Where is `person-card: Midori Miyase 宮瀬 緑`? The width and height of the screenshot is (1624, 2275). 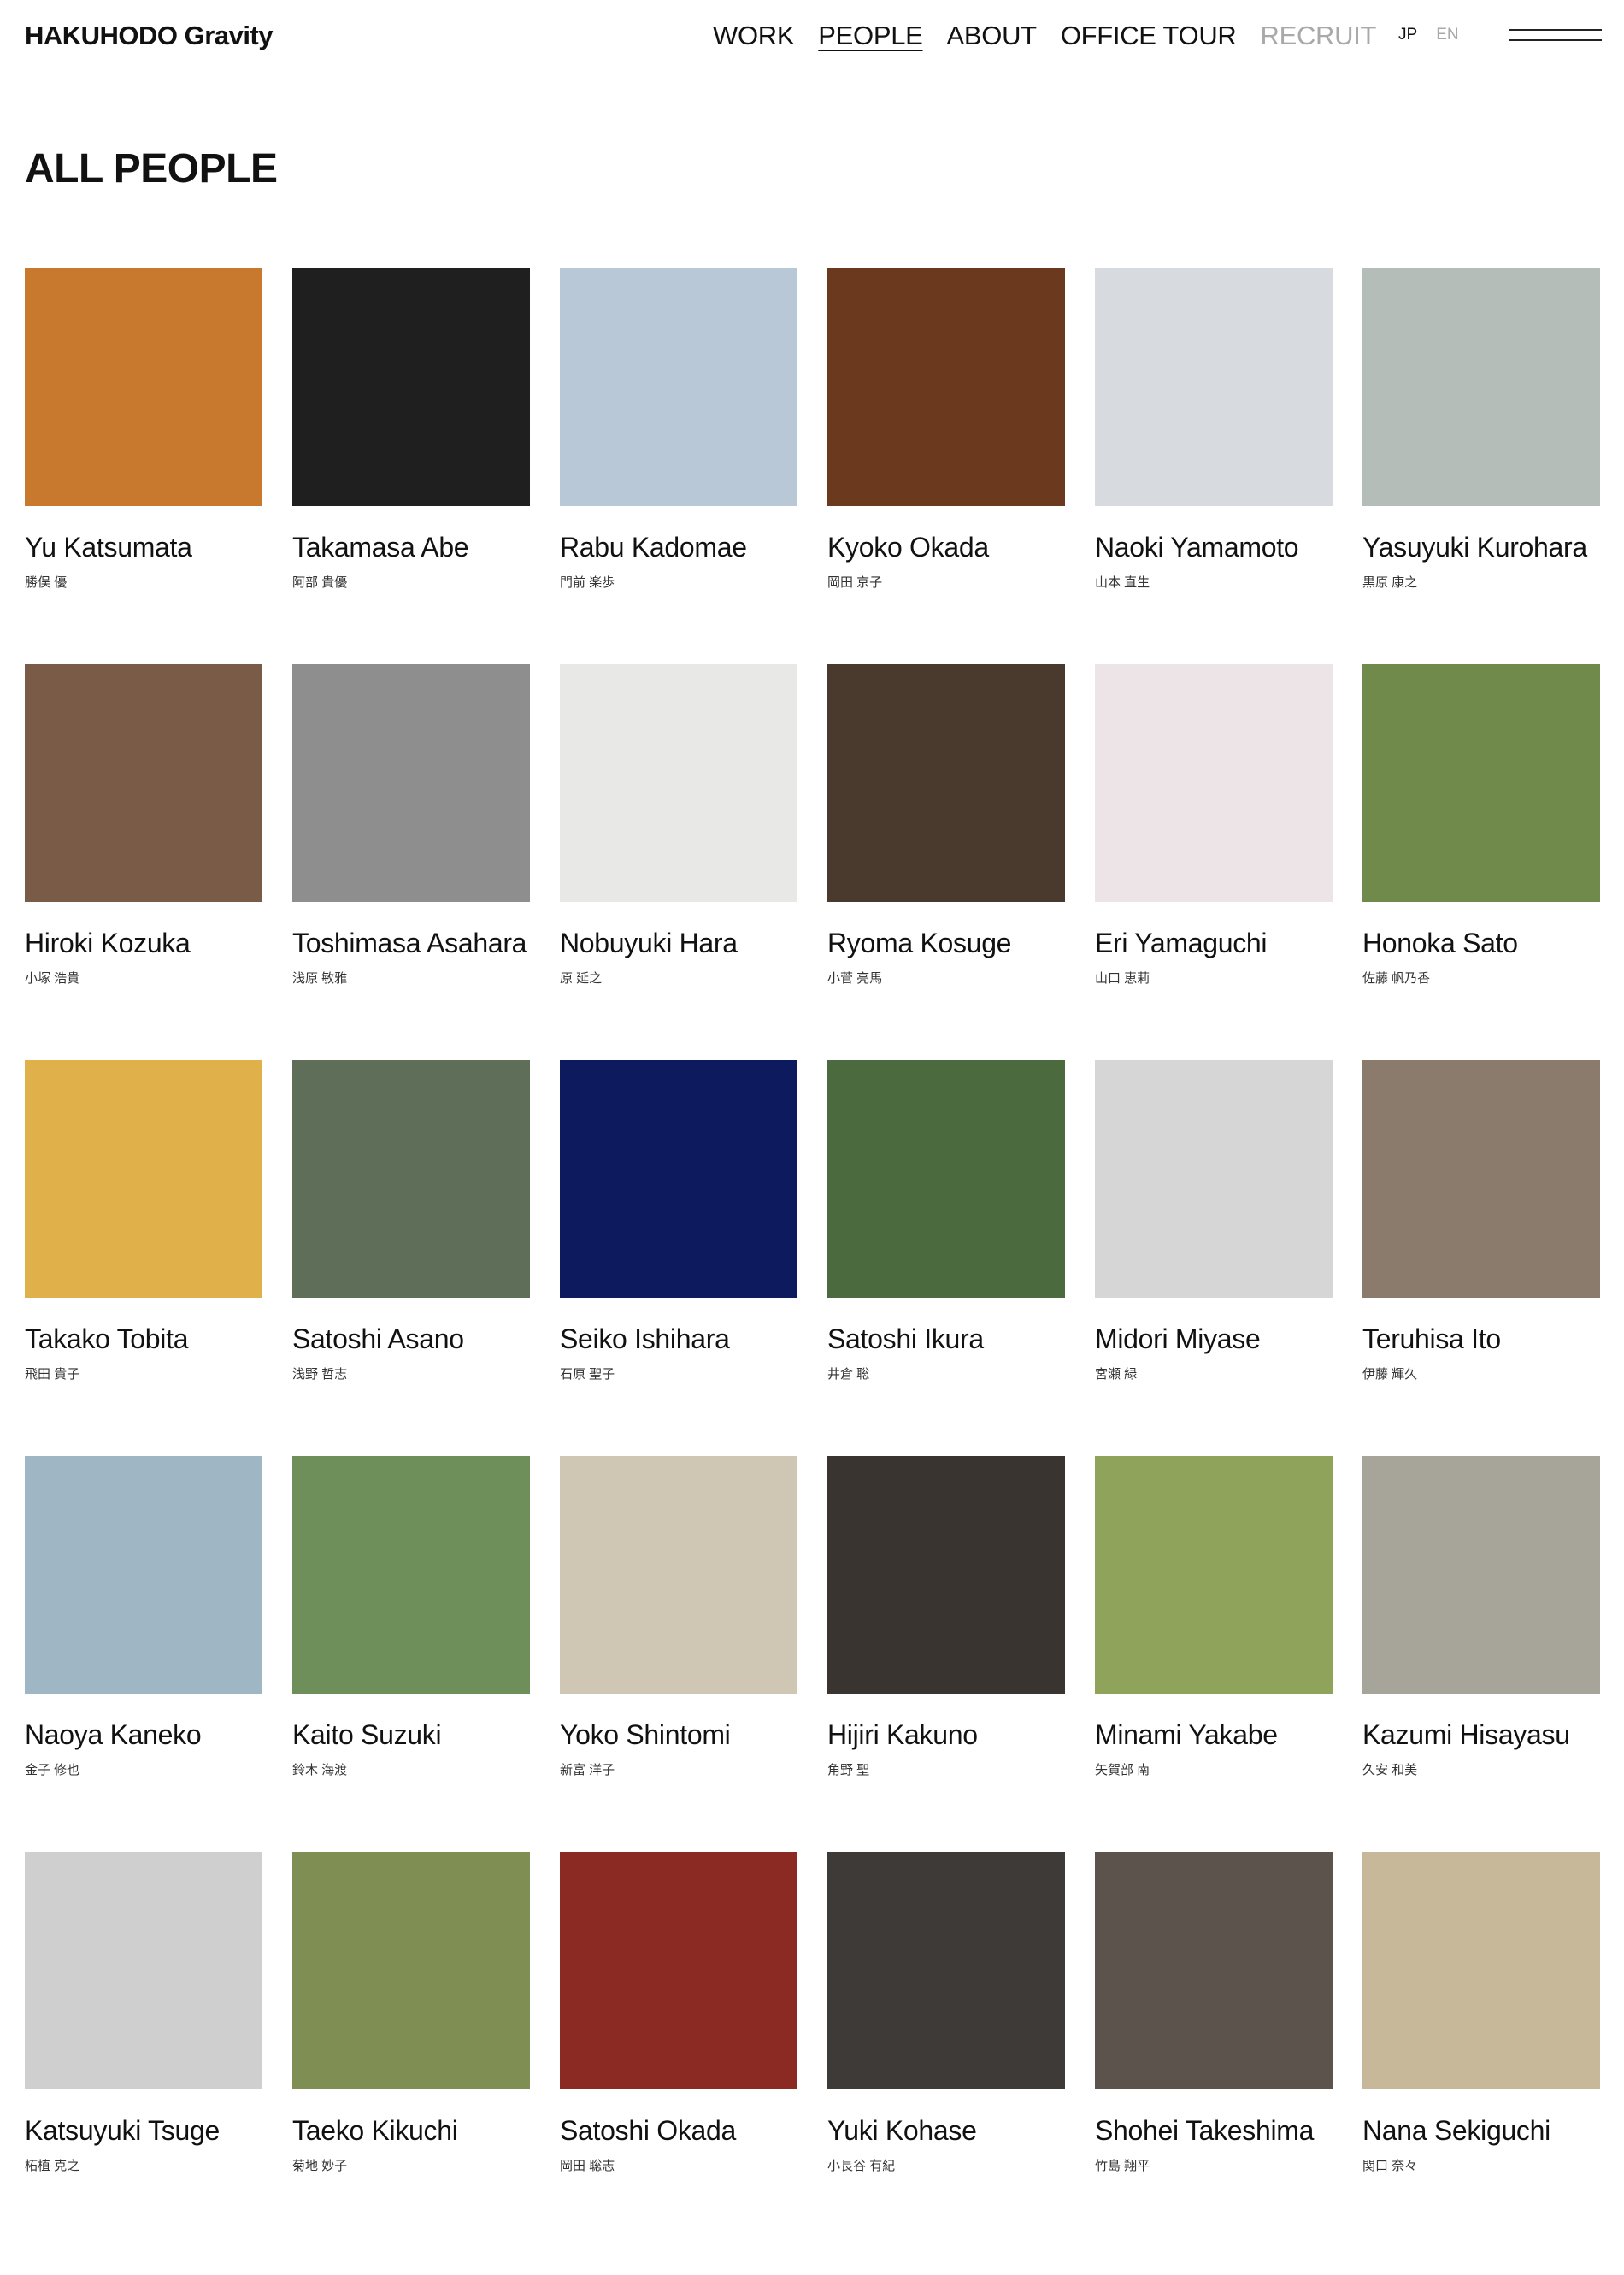 person-card: Midori Miyase 宮瀬 緑 is located at coordinates (1214, 1221).